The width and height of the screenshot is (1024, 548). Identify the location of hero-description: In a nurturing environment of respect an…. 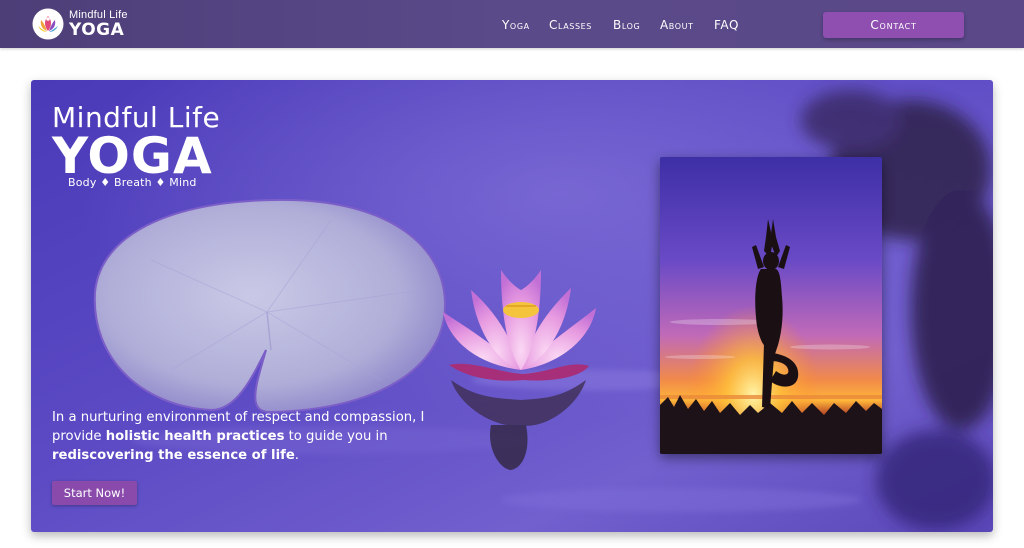
(257, 436).